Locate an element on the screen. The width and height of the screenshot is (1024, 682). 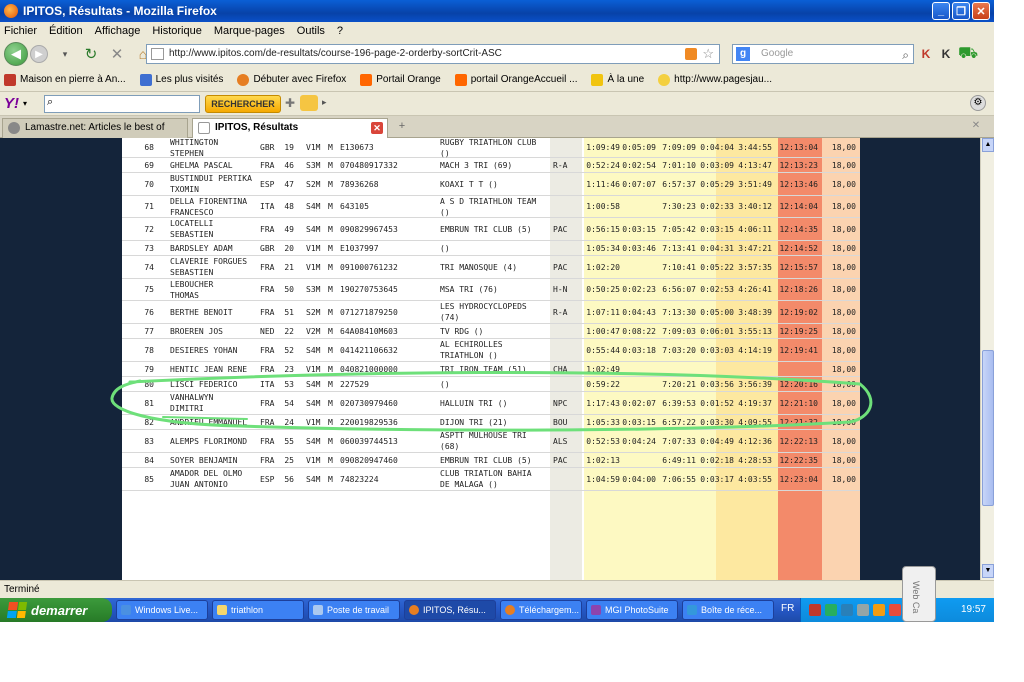
menu-affichage: Affichage is located at coordinates (118, 31).